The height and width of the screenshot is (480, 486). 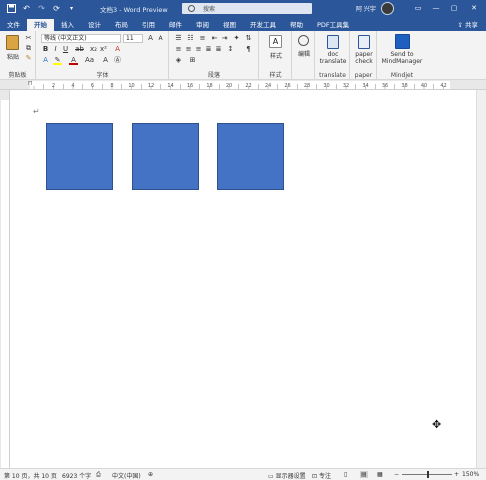 What do you see at coordinates (202, 38) in the screenshot?
I see `multilevel-list-icon: ≡` at bounding box center [202, 38].